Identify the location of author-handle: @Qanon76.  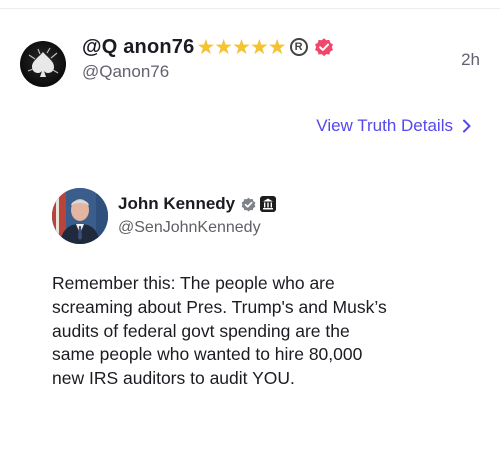
(125, 72).